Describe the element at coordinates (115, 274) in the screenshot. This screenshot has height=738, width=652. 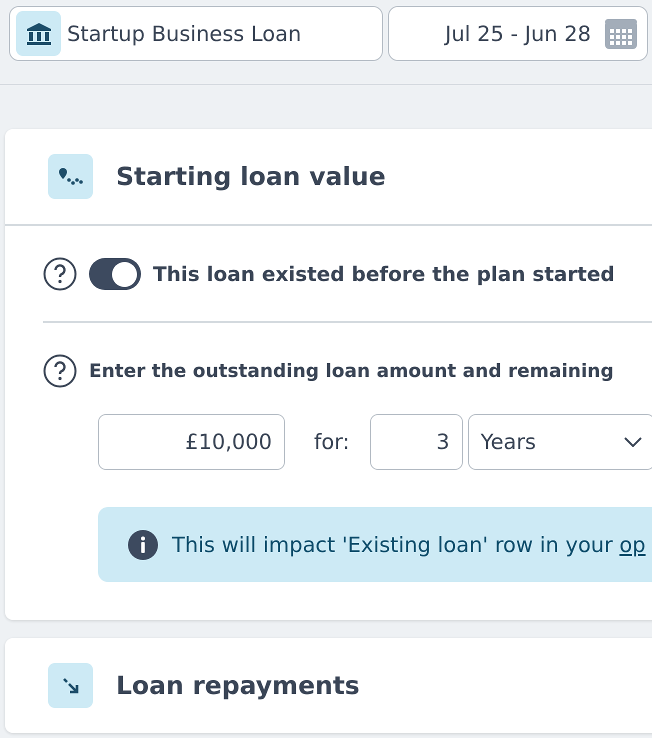
I see `toggle-switch` at that location.